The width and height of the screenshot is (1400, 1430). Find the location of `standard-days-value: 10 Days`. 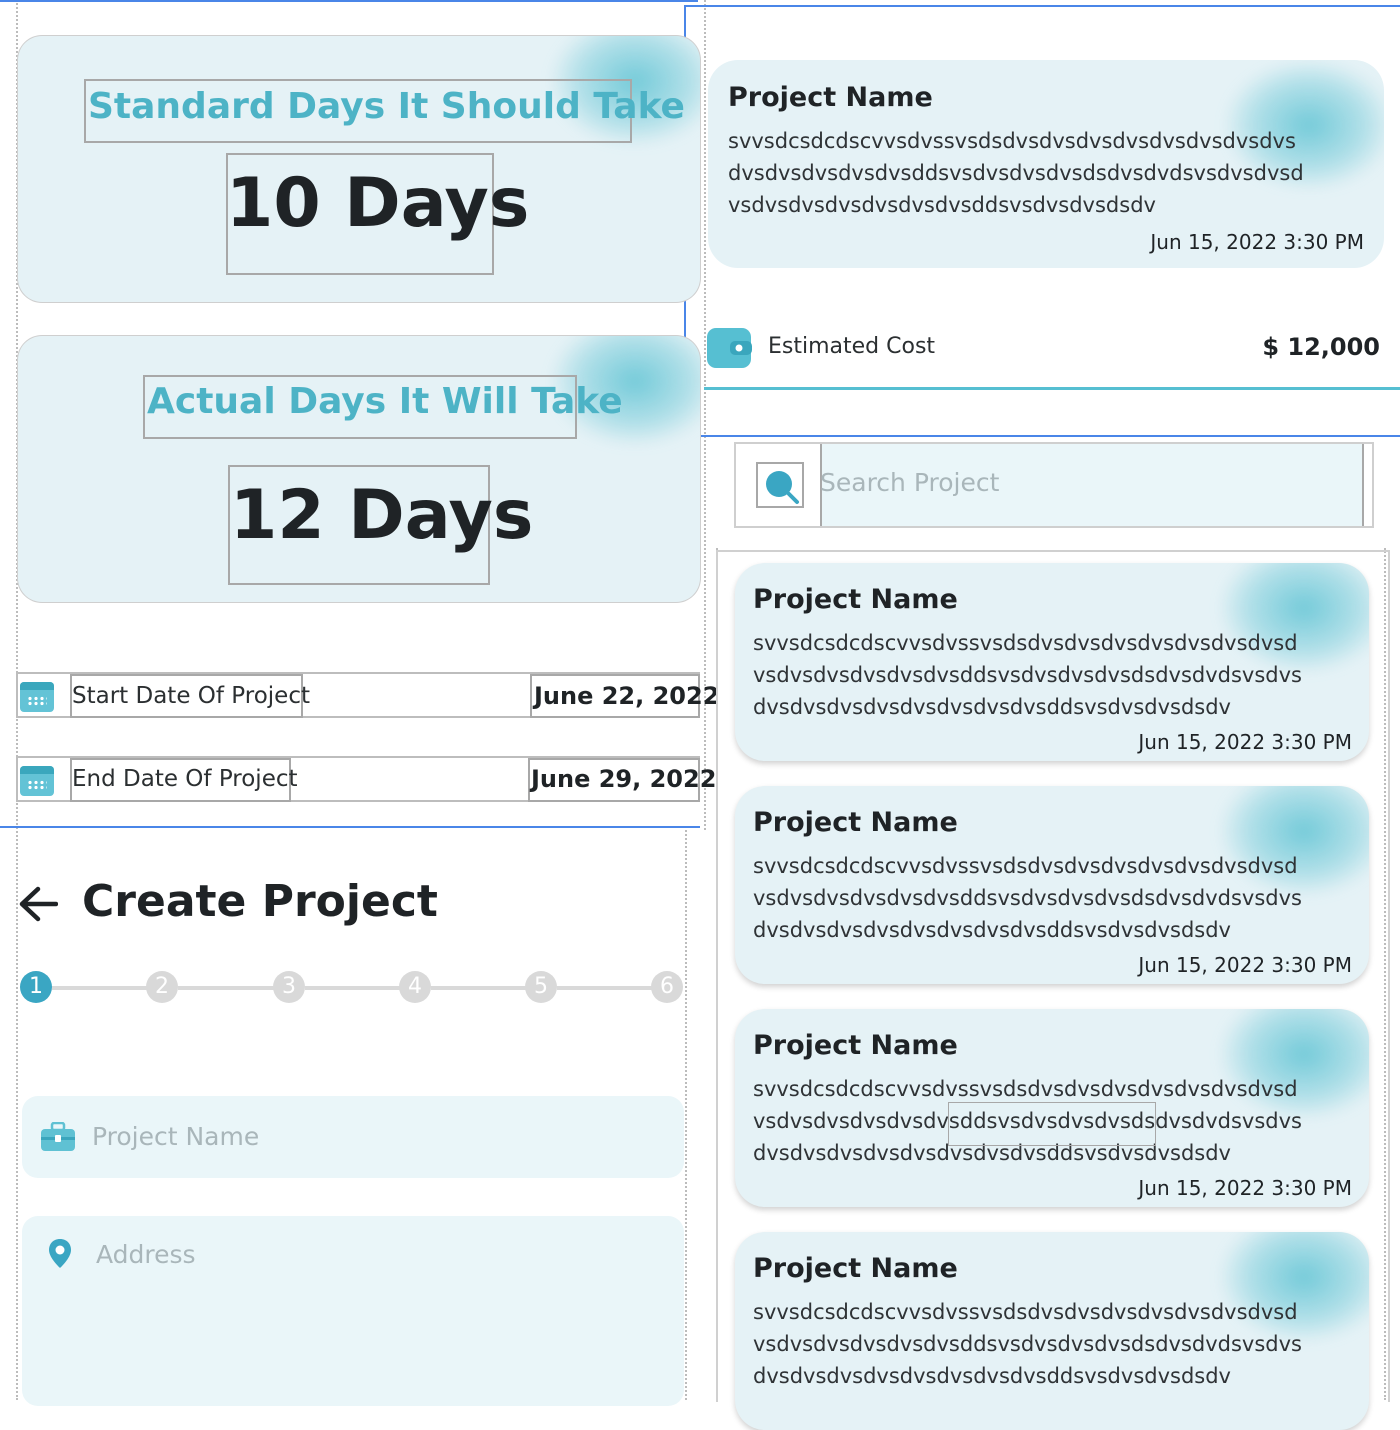

standard-days-value: 10 Days is located at coordinates (378, 203).